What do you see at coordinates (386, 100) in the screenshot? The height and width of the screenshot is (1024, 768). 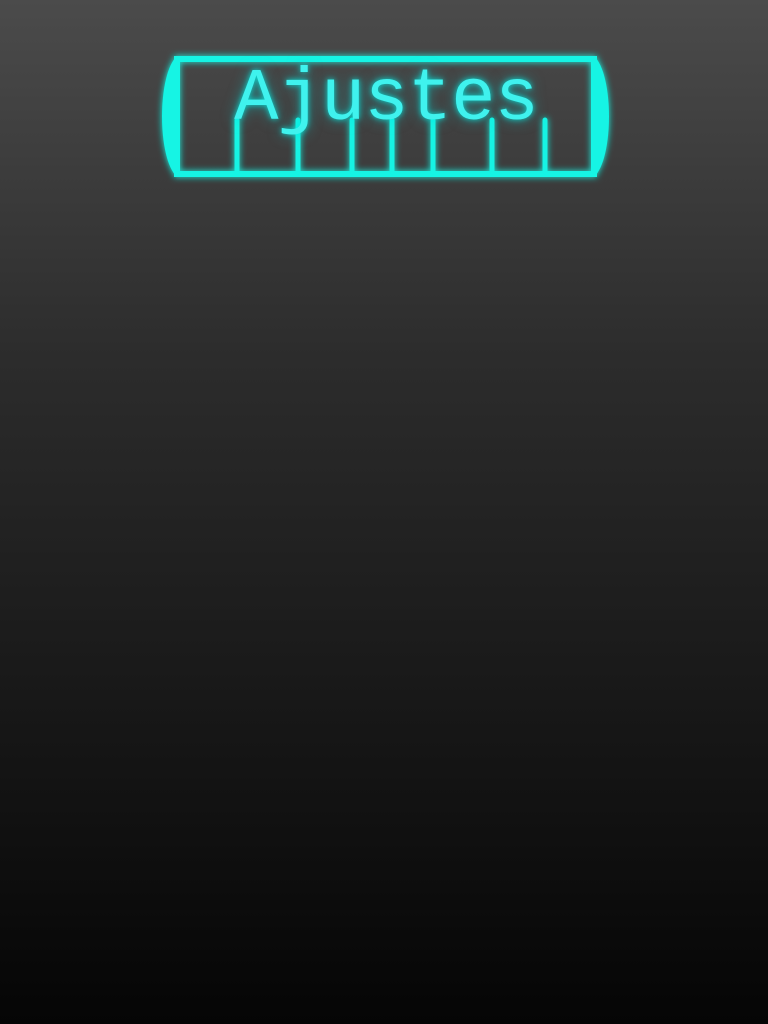 I see `settings-title: Ajustes` at bounding box center [386, 100].